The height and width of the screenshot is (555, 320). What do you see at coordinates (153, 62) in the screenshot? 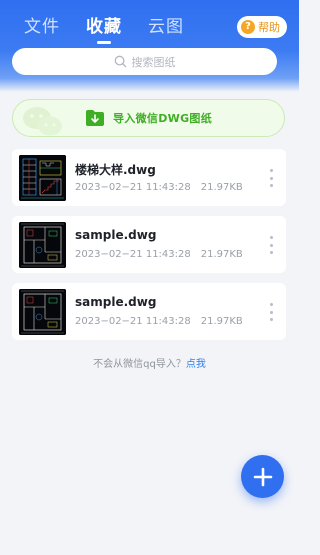
I see `search-placeholder: 搜索图纸` at bounding box center [153, 62].